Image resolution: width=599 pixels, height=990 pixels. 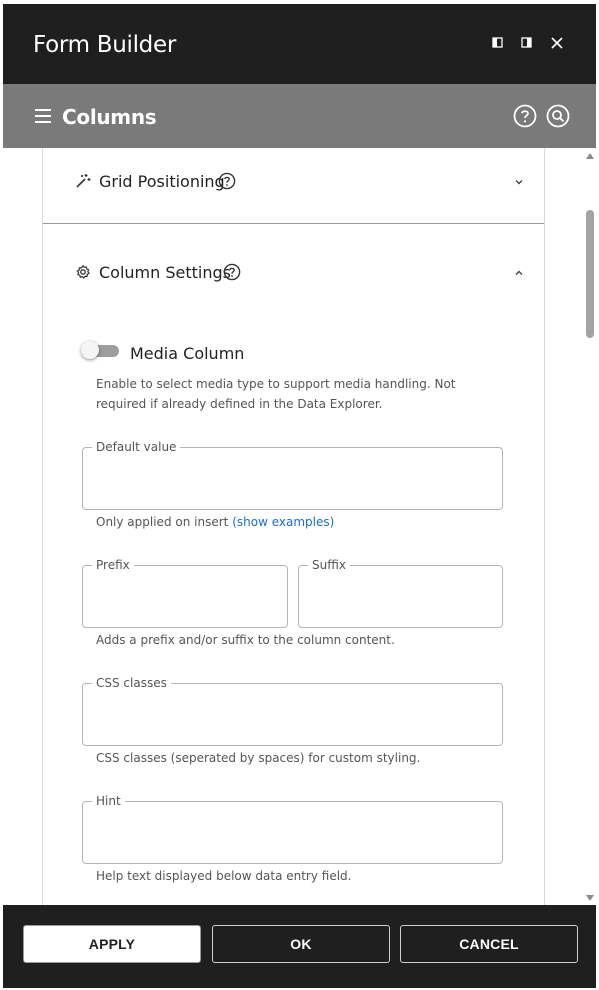 I want to click on suffix-field: Suffix, so click(x=400, y=593).